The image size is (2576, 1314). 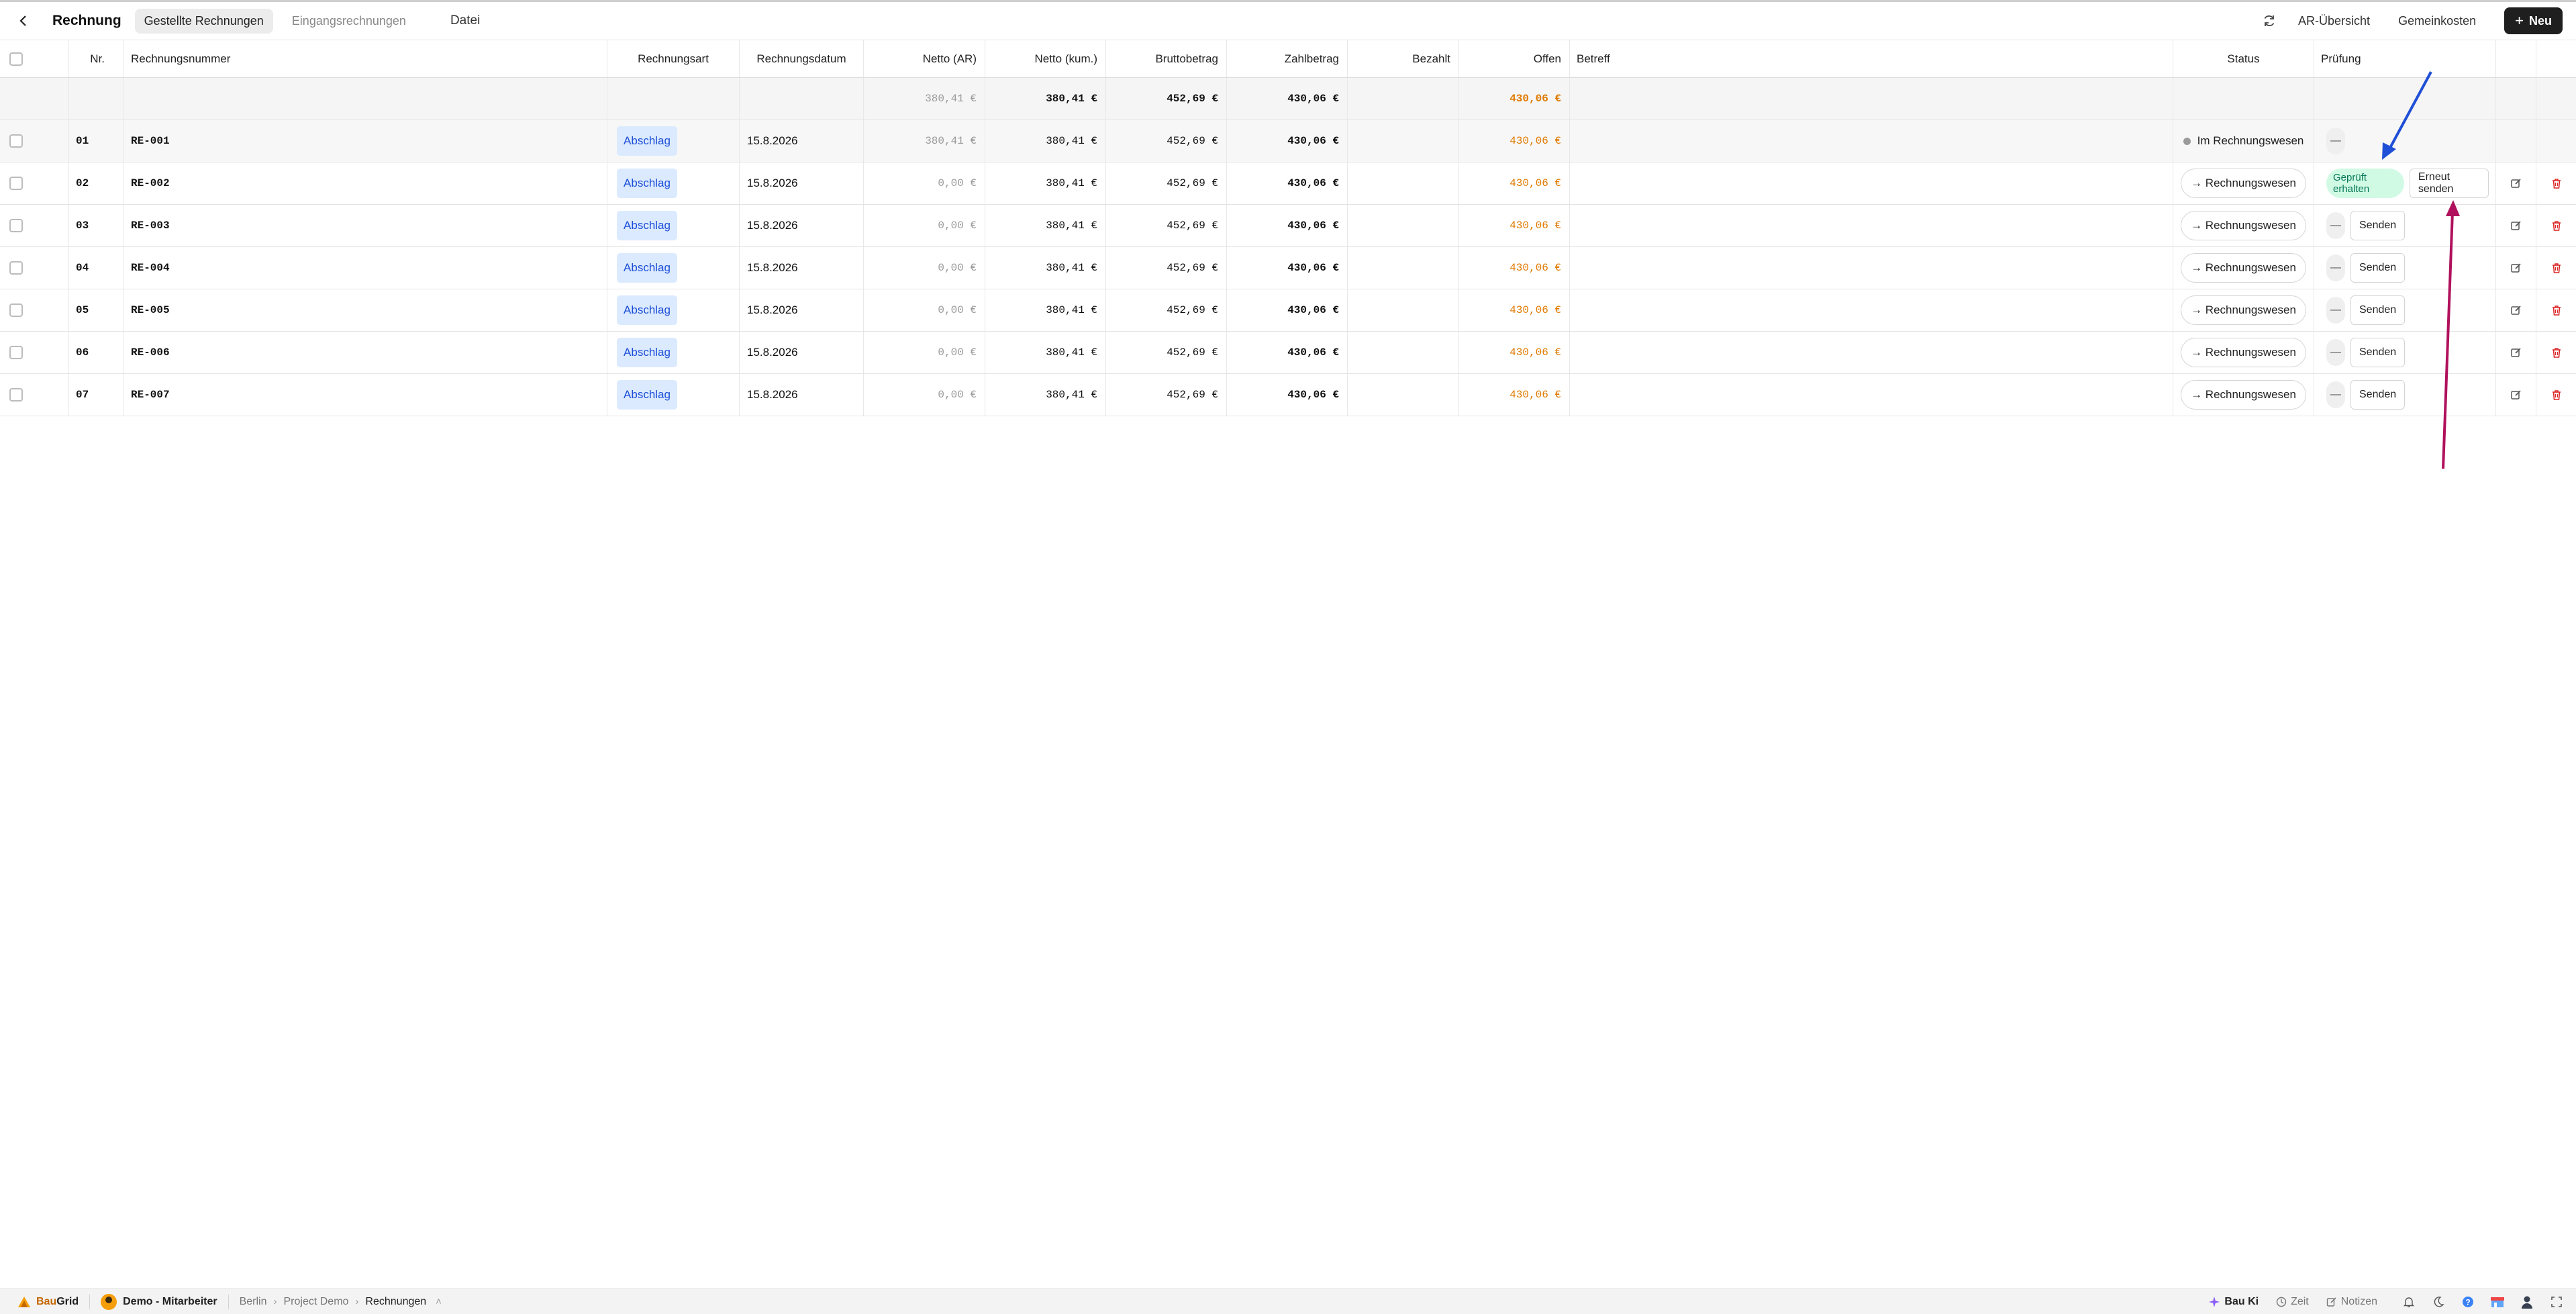 What do you see at coordinates (924, 58) in the screenshot?
I see `col-header-netto-ar: Netto (AR)` at bounding box center [924, 58].